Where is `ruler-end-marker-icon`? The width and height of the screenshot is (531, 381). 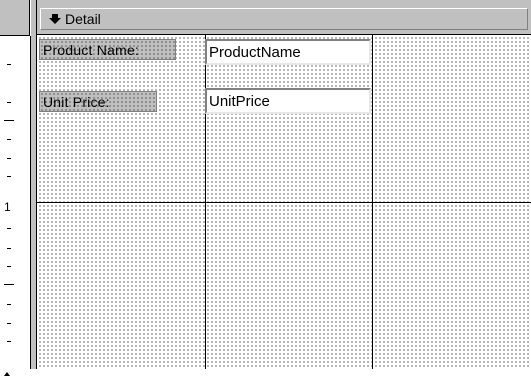 ruler-end-marker-icon is located at coordinates (7, 369).